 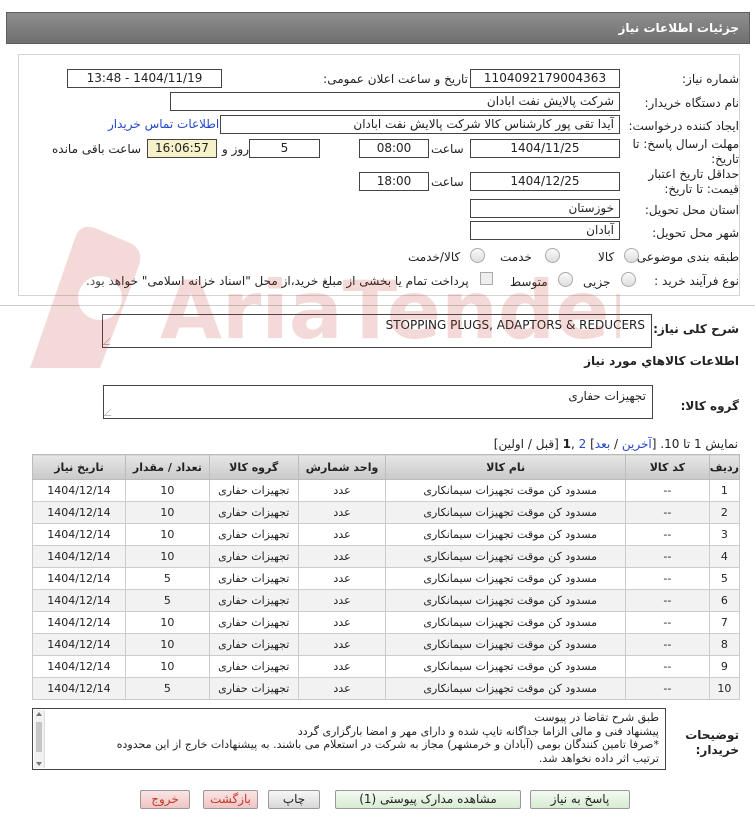 I want to click on pager-bracket: ], so click(x=590, y=444).